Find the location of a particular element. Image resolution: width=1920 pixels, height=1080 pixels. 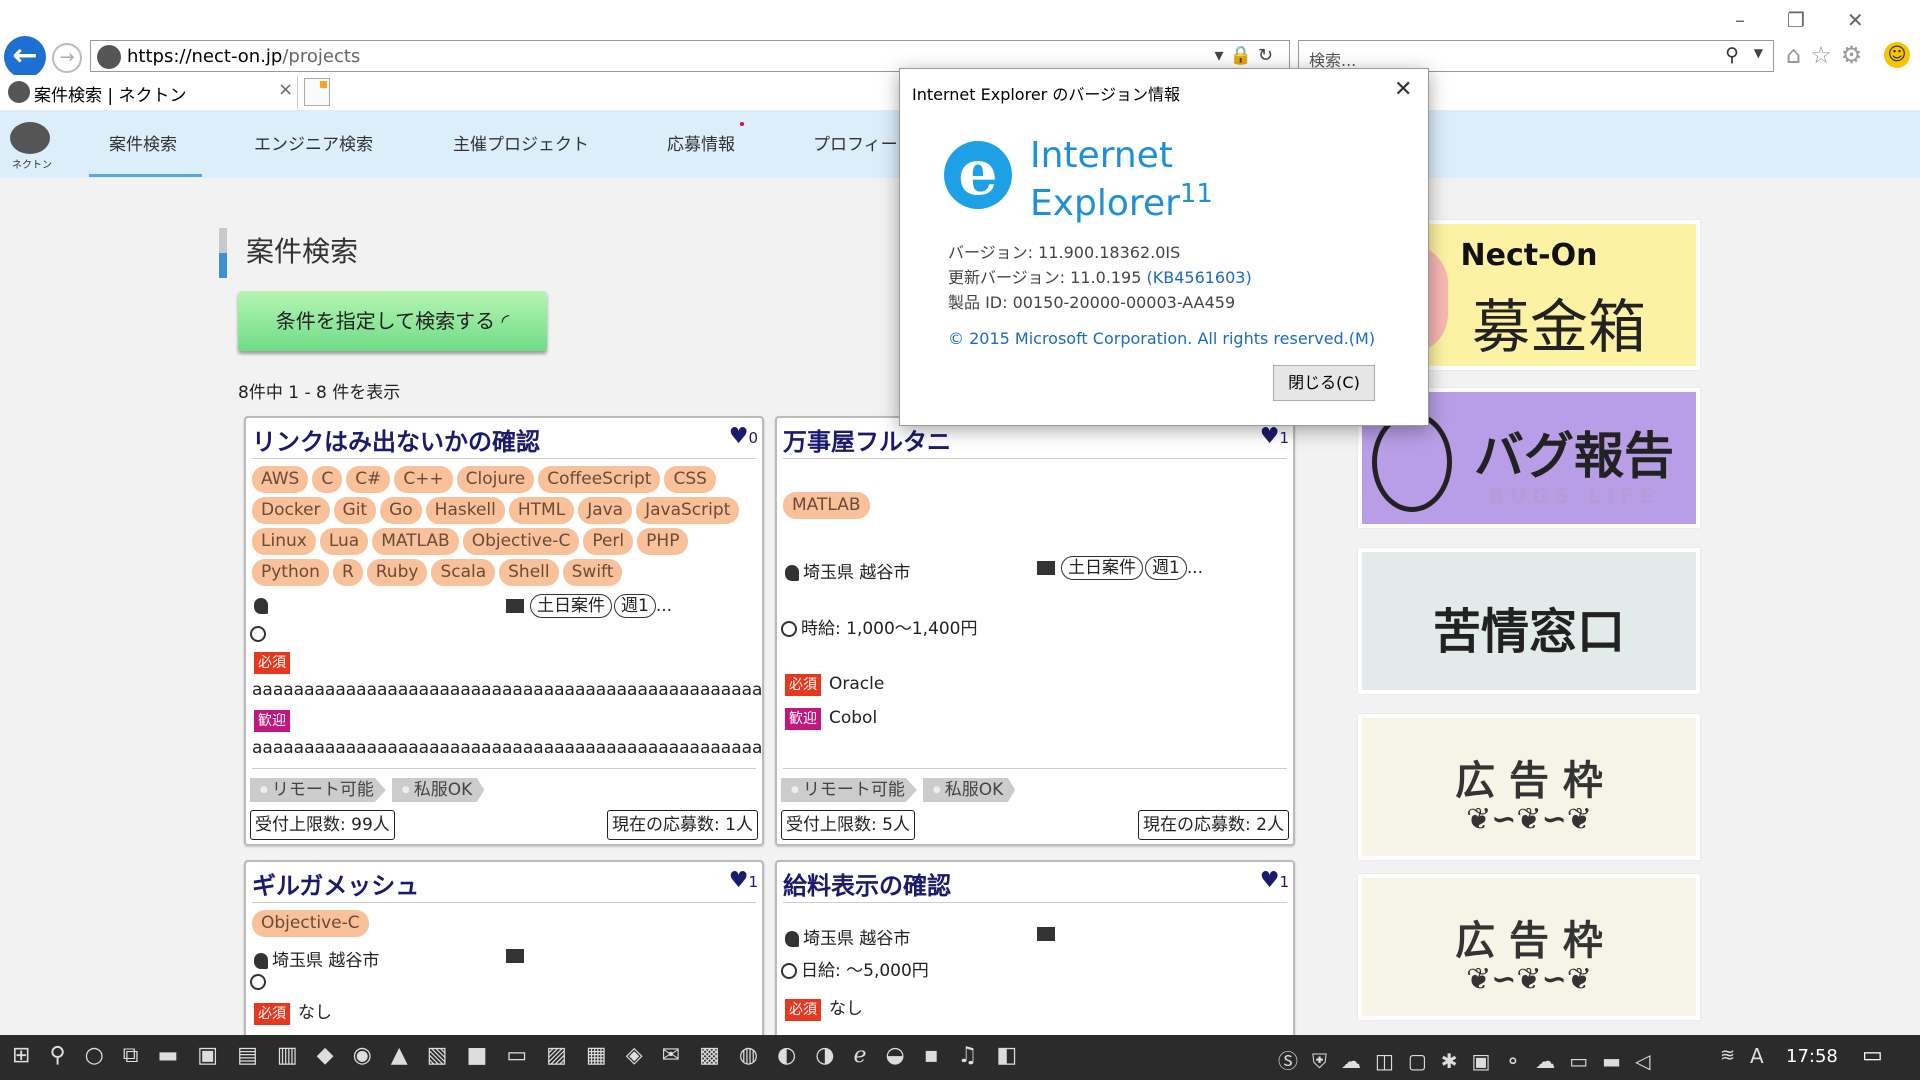

feedback-smiley-icon: ☺ is located at coordinates (1897, 55).